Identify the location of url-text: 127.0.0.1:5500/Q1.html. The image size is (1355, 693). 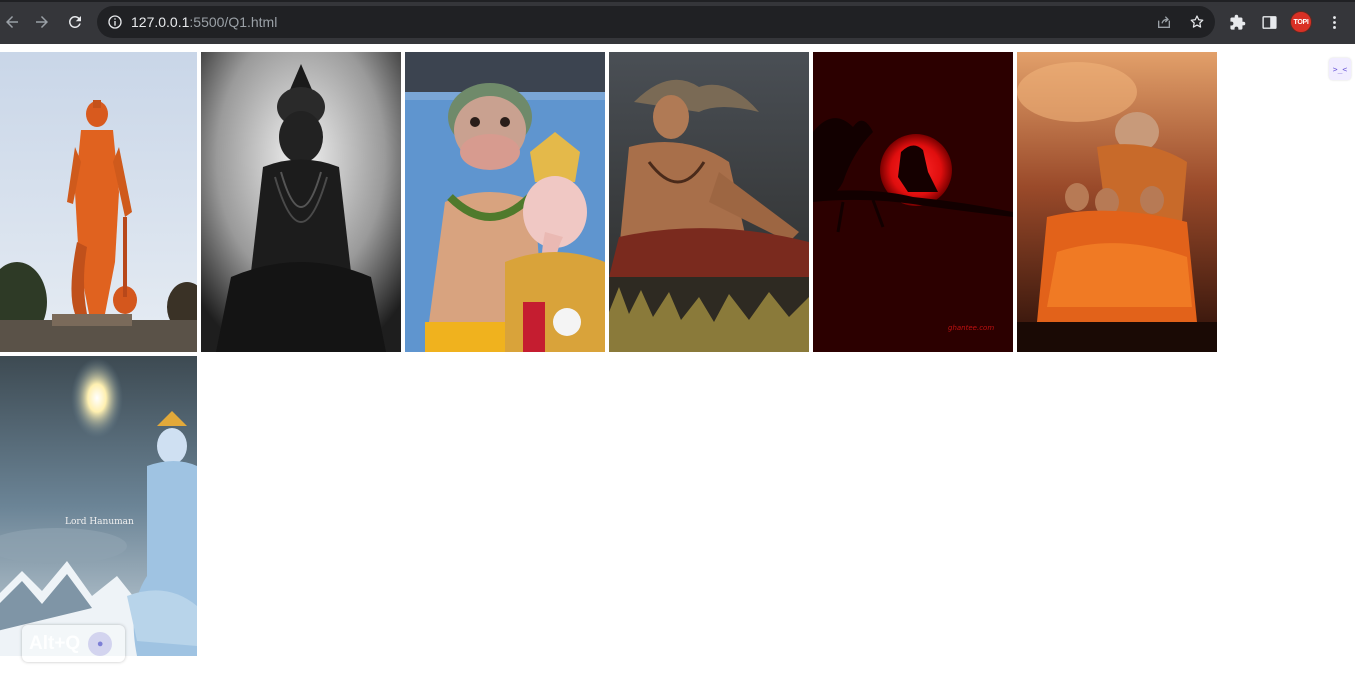
(204, 22).